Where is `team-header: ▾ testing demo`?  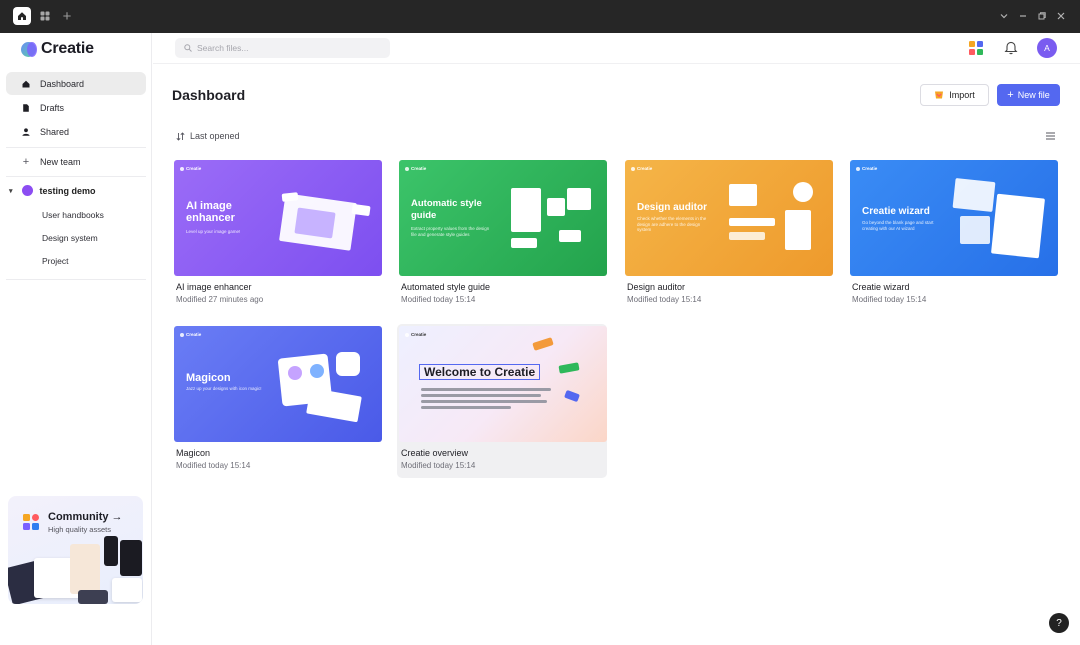
team-header: ▾ testing demo is located at coordinates (52, 190).